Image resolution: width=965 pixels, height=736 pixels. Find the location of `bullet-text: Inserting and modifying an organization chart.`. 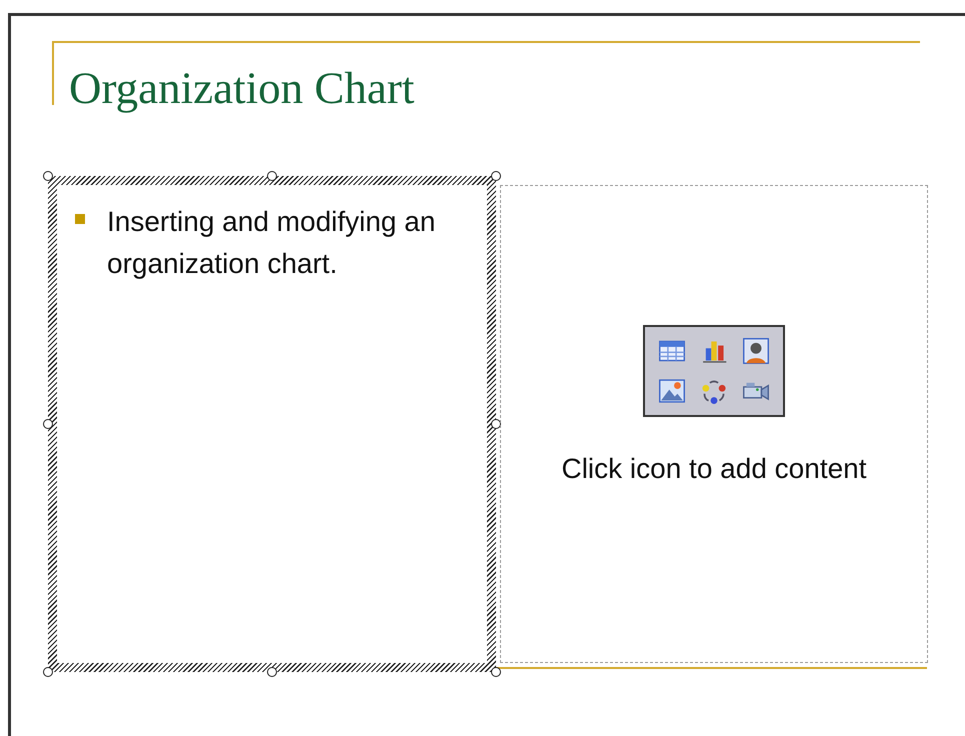

bullet-text: Inserting and modifying an organization chart. is located at coordinates (271, 243).